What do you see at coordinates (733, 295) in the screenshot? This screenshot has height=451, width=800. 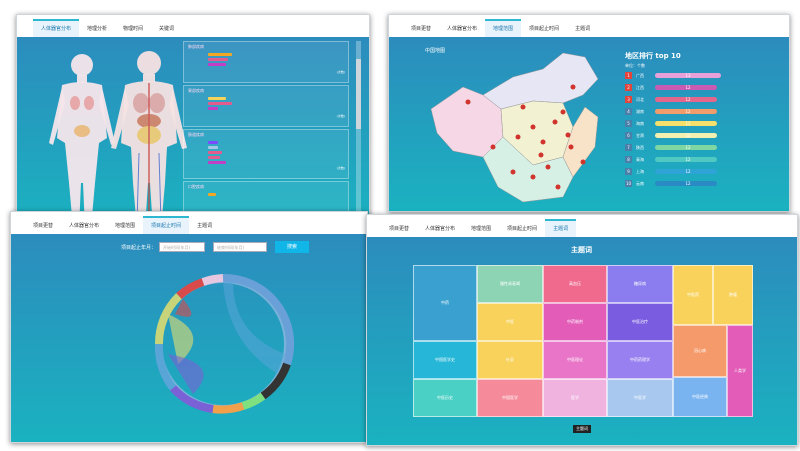 I see `treemap-cell: 肿瘤` at bounding box center [733, 295].